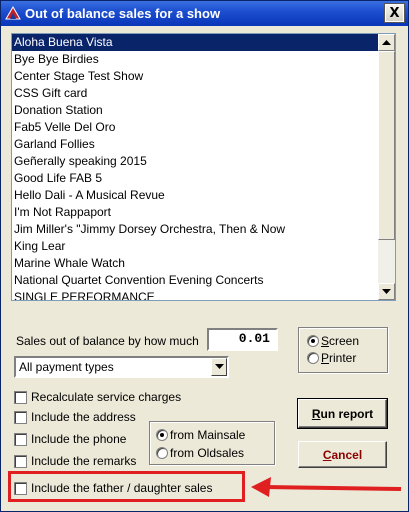 The width and height of the screenshot is (409, 512). Describe the element at coordinates (326, 487) in the screenshot. I see `annotation-arrow-icon` at that location.